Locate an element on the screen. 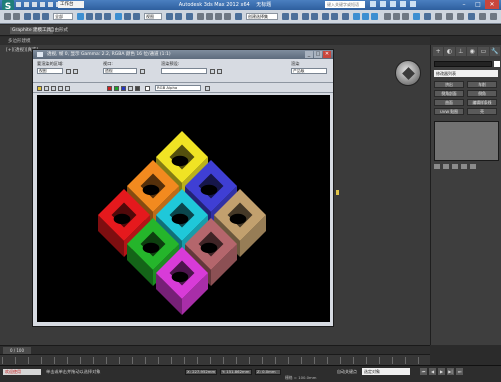  selection-filter-dropdown: 全部 is located at coordinates (63, 16).